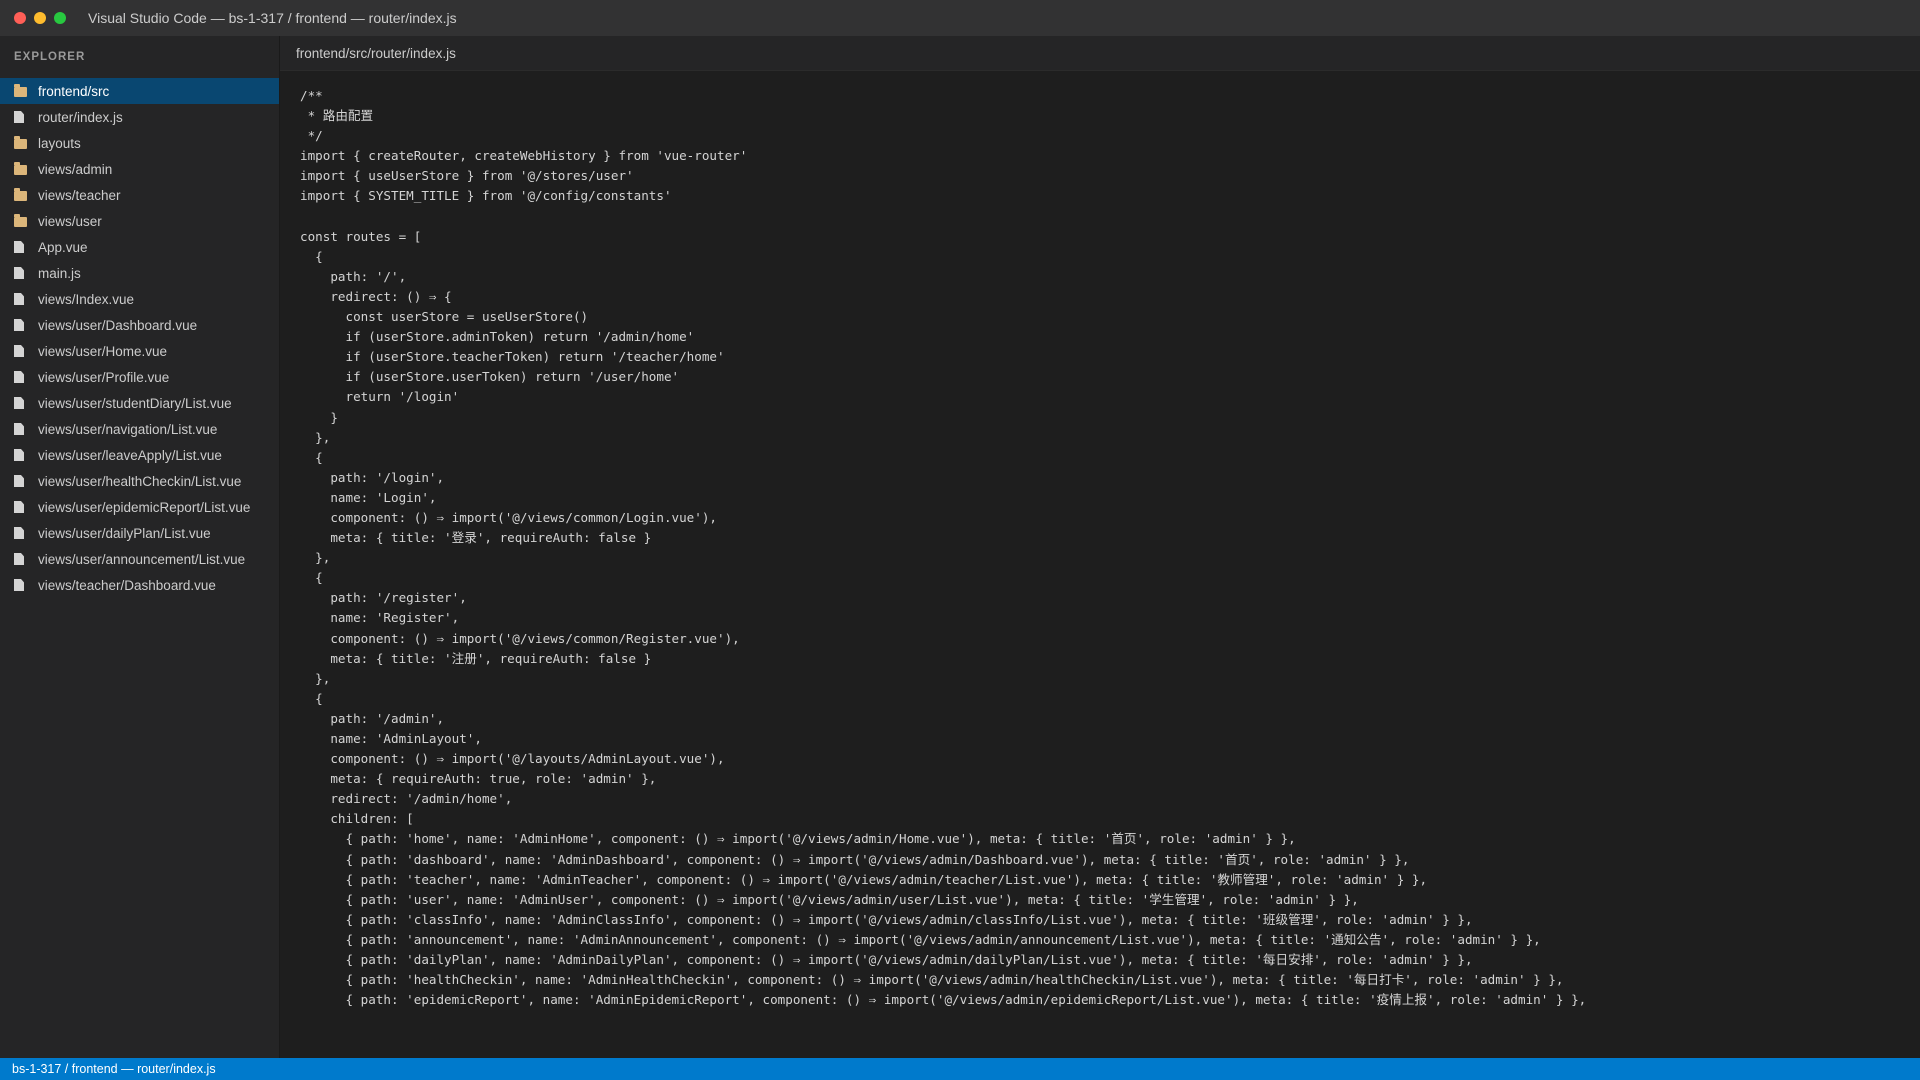 The width and height of the screenshot is (1920, 1080). What do you see at coordinates (50, 57) in the screenshot?
I see `explorer-header: EXPLORER` at bounding box center [50, 57].